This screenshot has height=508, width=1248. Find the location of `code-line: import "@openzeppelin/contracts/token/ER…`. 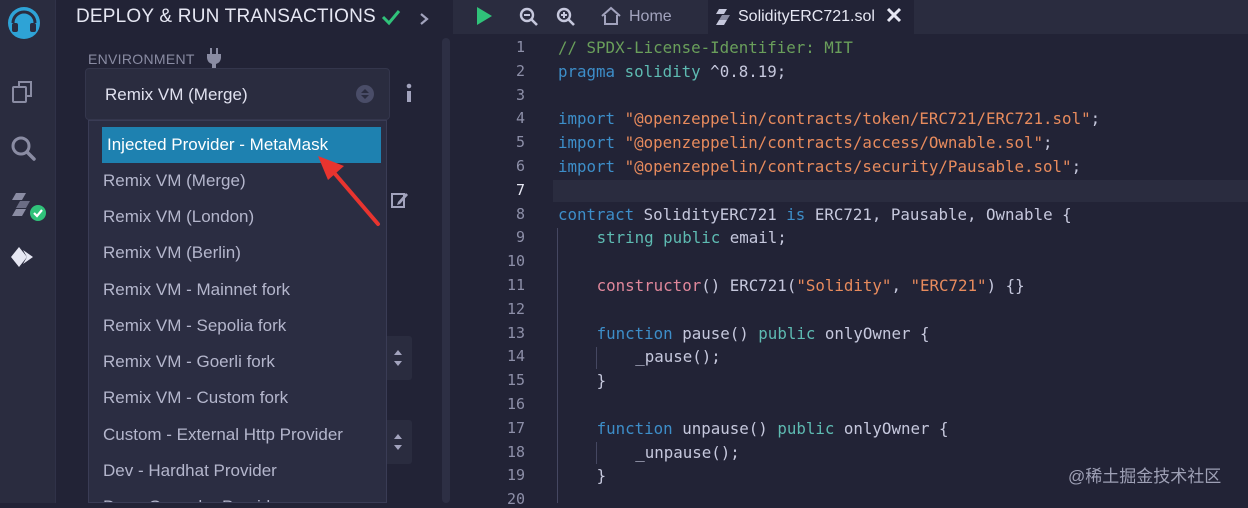

code-line: import "@openzeppelin/contracts/token/ER… is located at coordinates (829, 118).